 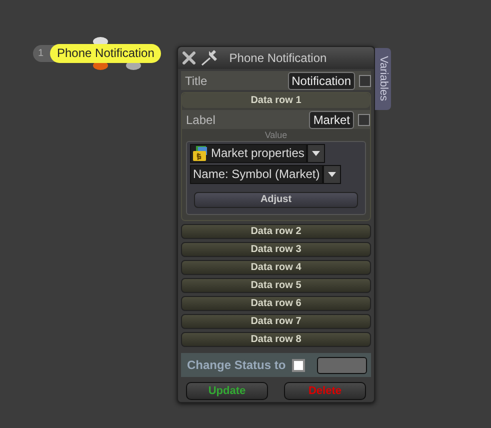 I want to click on section-header: Data row 5, so click(x=276, y=285).